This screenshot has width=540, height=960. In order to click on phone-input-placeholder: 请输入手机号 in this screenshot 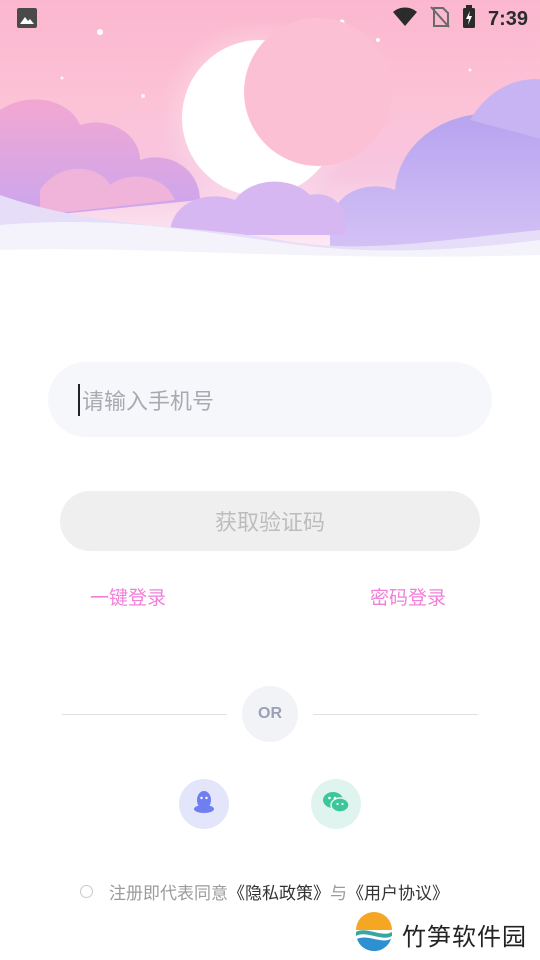, I will do `click(148, 402)`.